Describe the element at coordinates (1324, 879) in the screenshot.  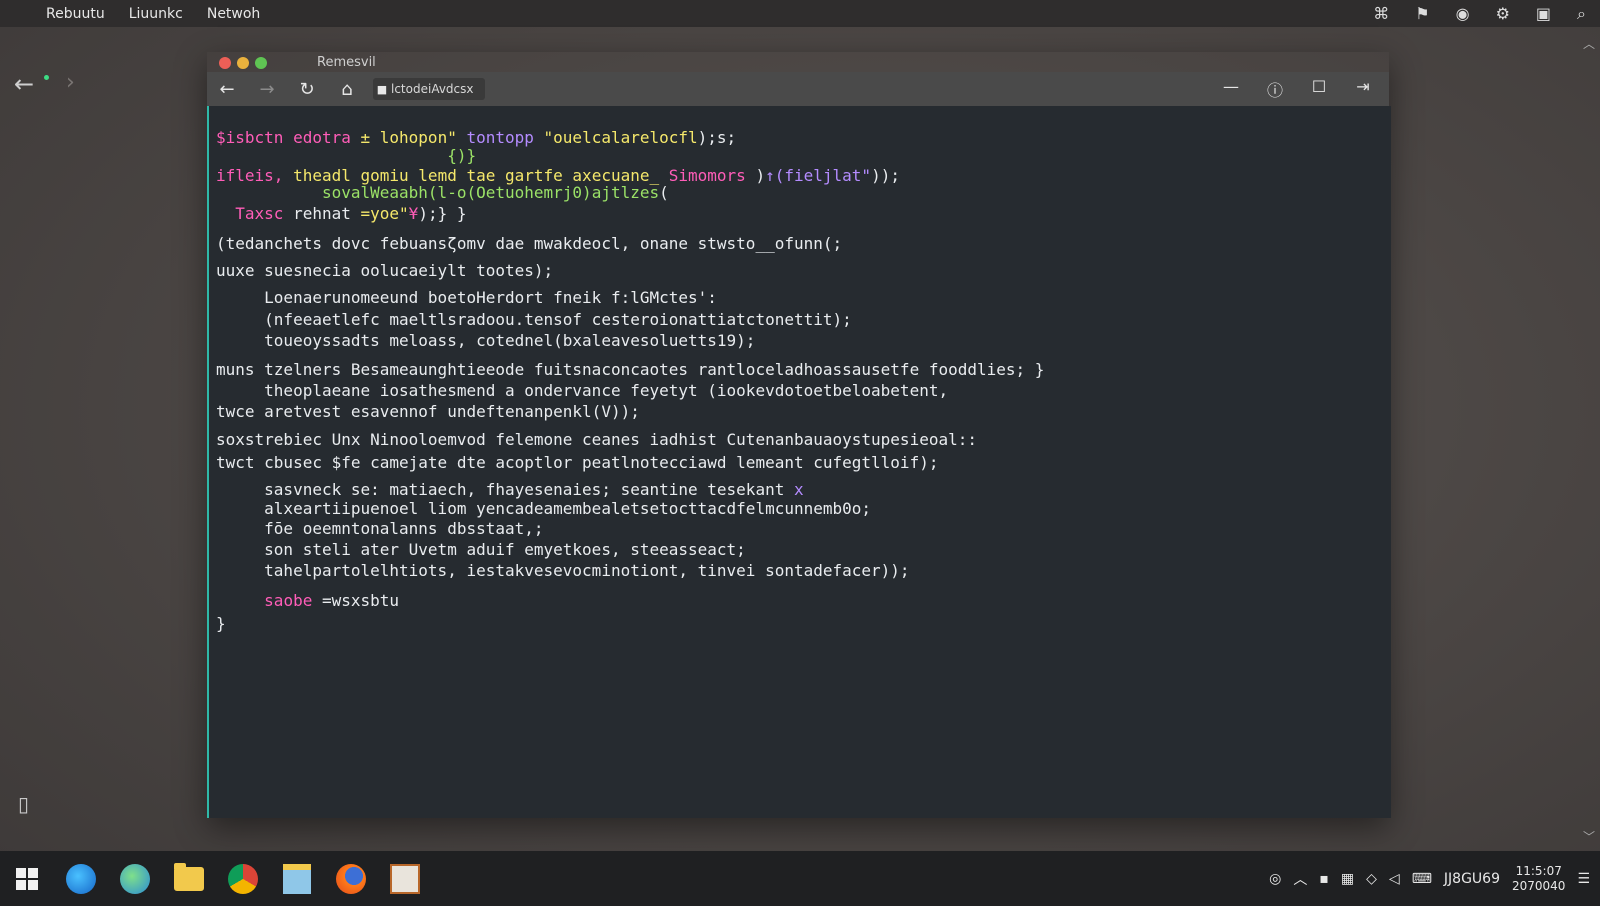
I see `chat-icon: ▪` at that location.